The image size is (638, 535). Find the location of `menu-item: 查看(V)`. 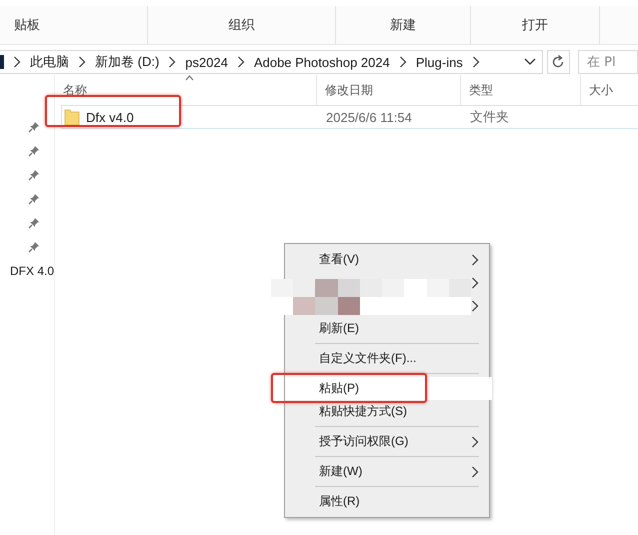

menu-item: 查看(V) is located at coordinates (387, 259).